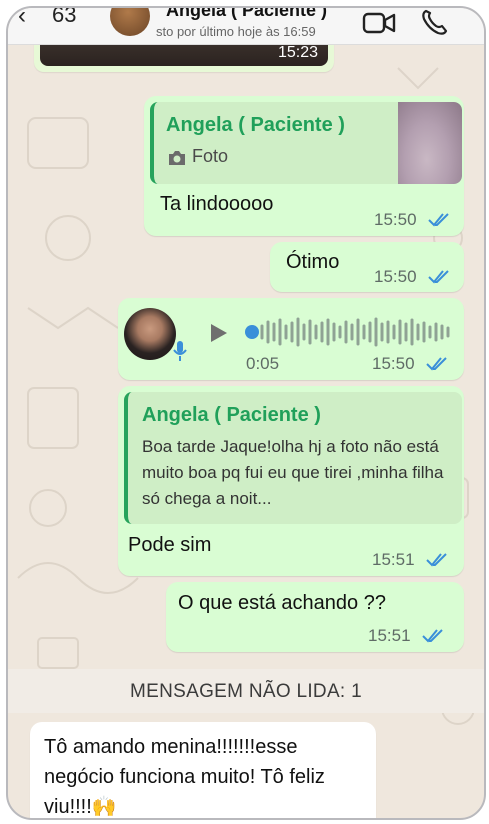 The image size is (489, 824). What do you see at coordinates (282, 603) in the screenshot?
I see `message-text: O que está achando ??` at bounding box center [282, 603].